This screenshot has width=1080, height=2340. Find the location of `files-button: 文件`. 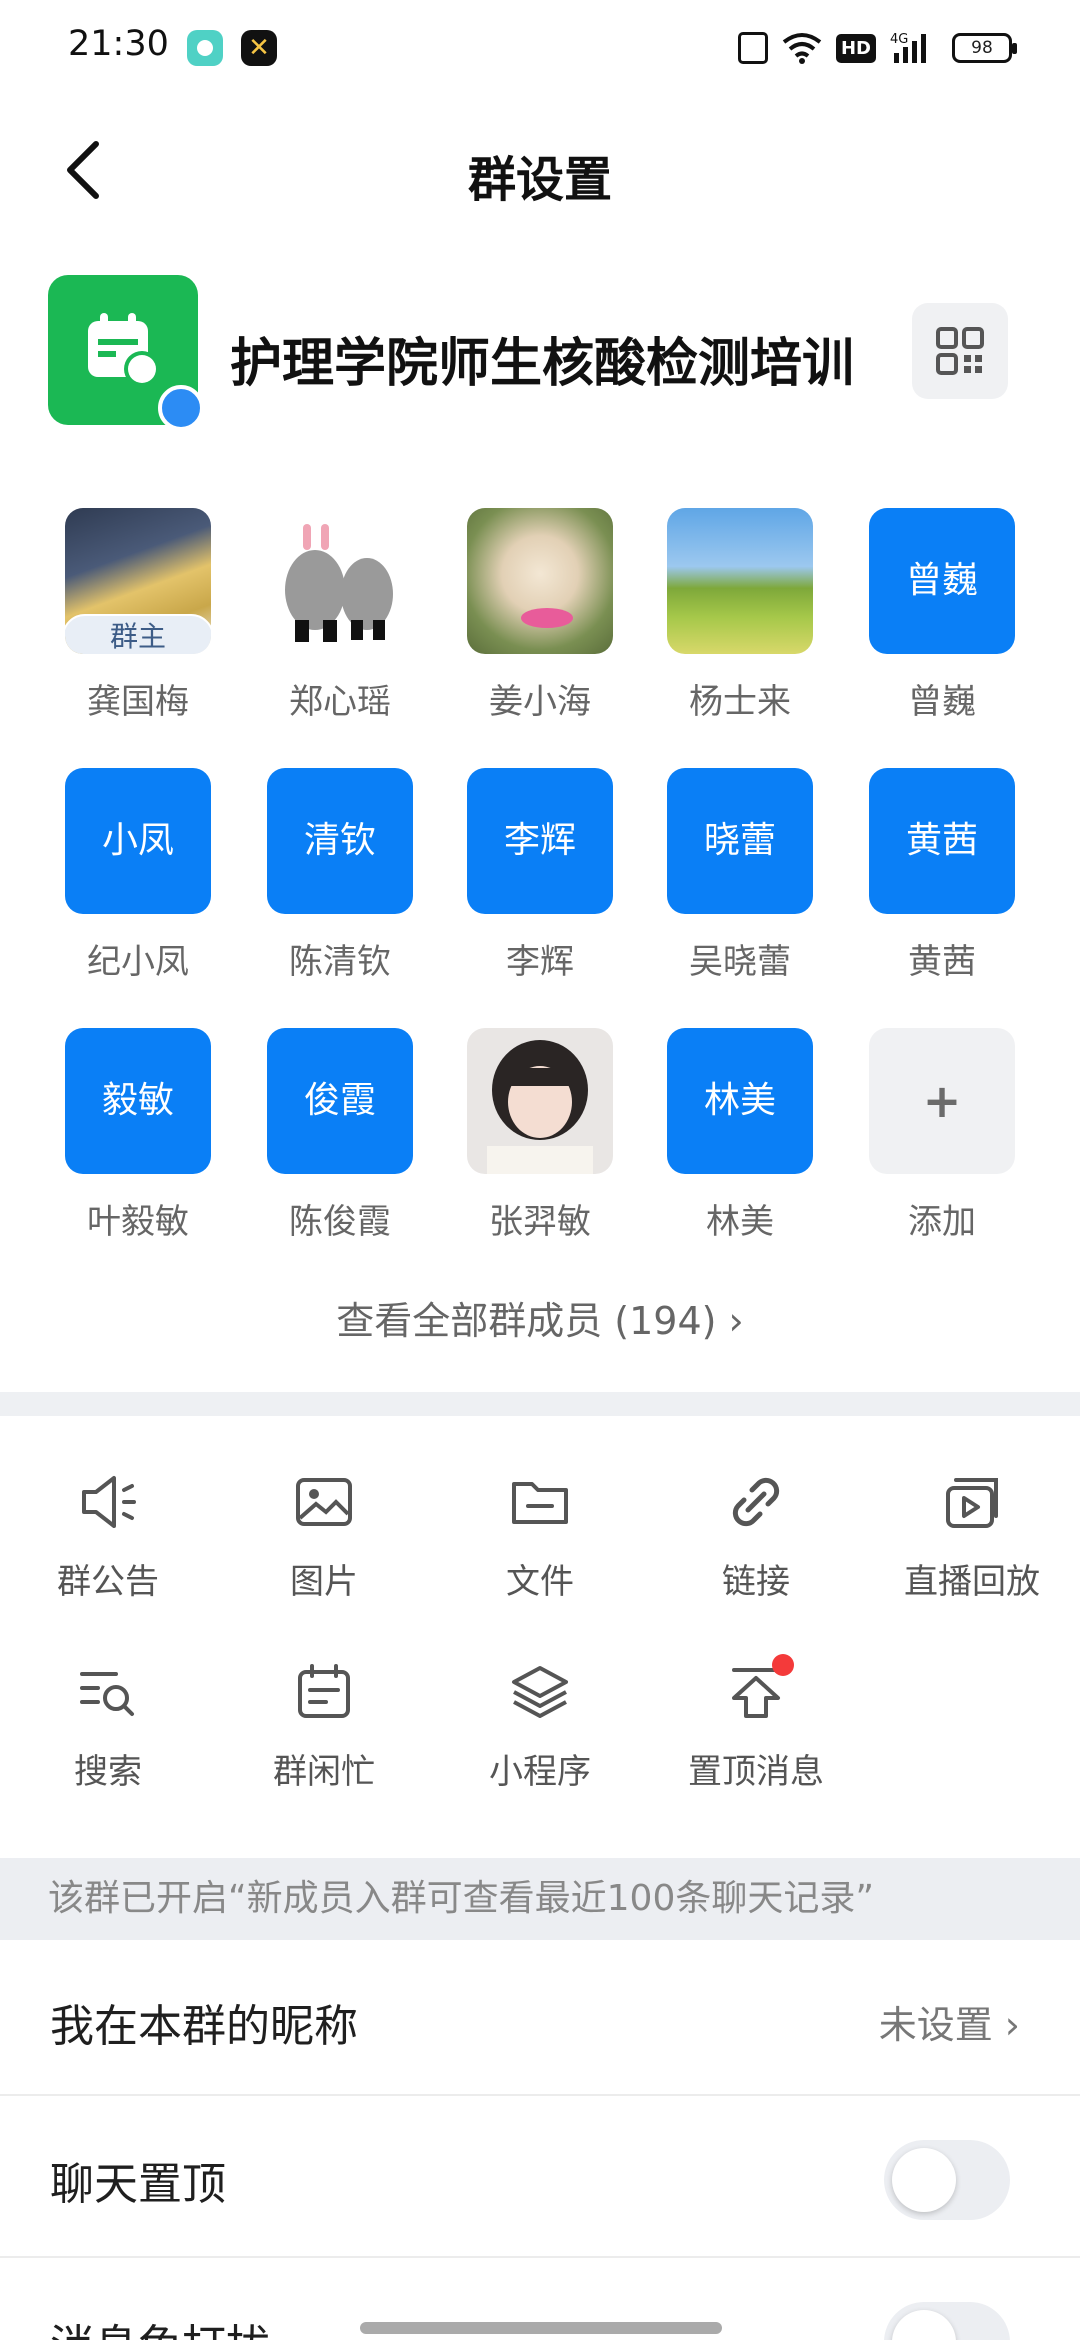

files-button: 文件 is located at coordinates (540, 1536).